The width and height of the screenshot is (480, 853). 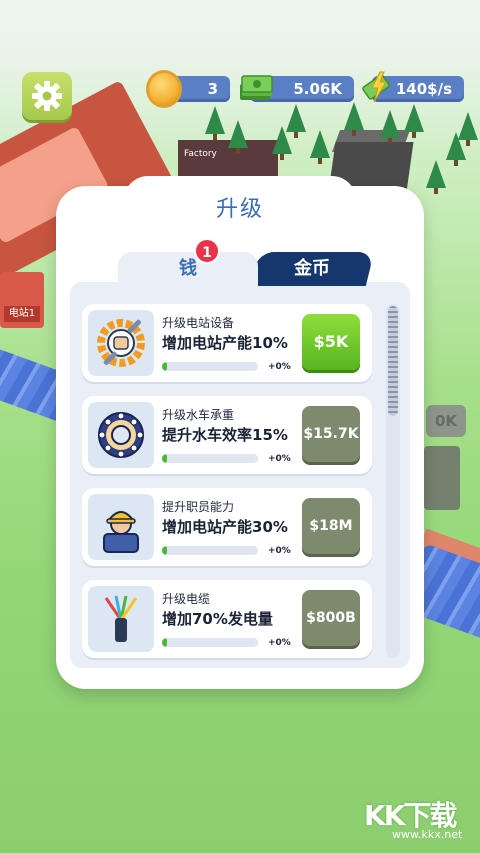 I want to click on card-description: 增加电站产能10%, so click(x=225, y=343).